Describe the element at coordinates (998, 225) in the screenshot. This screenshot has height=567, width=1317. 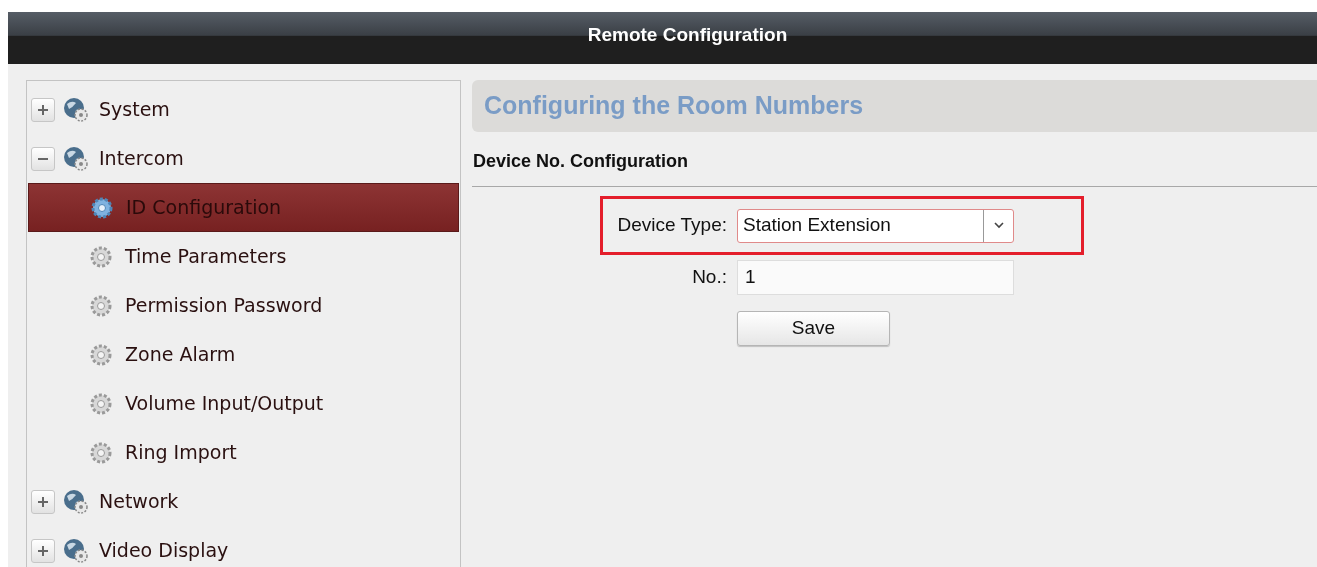
I see `chevron-down-icon` at that location.